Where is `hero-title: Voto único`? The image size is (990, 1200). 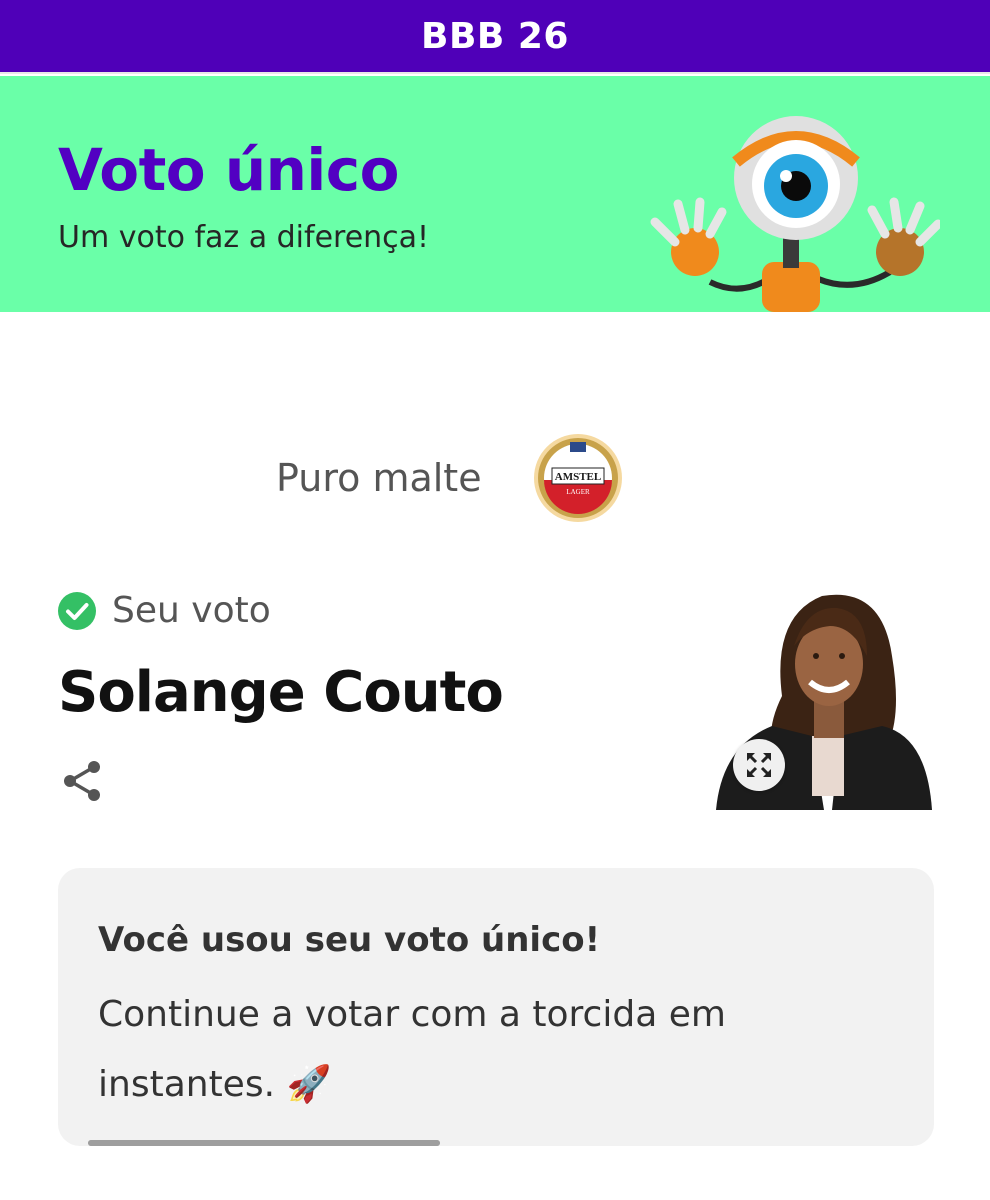
hero-title: Voto único is located at coordinates (229, 170).